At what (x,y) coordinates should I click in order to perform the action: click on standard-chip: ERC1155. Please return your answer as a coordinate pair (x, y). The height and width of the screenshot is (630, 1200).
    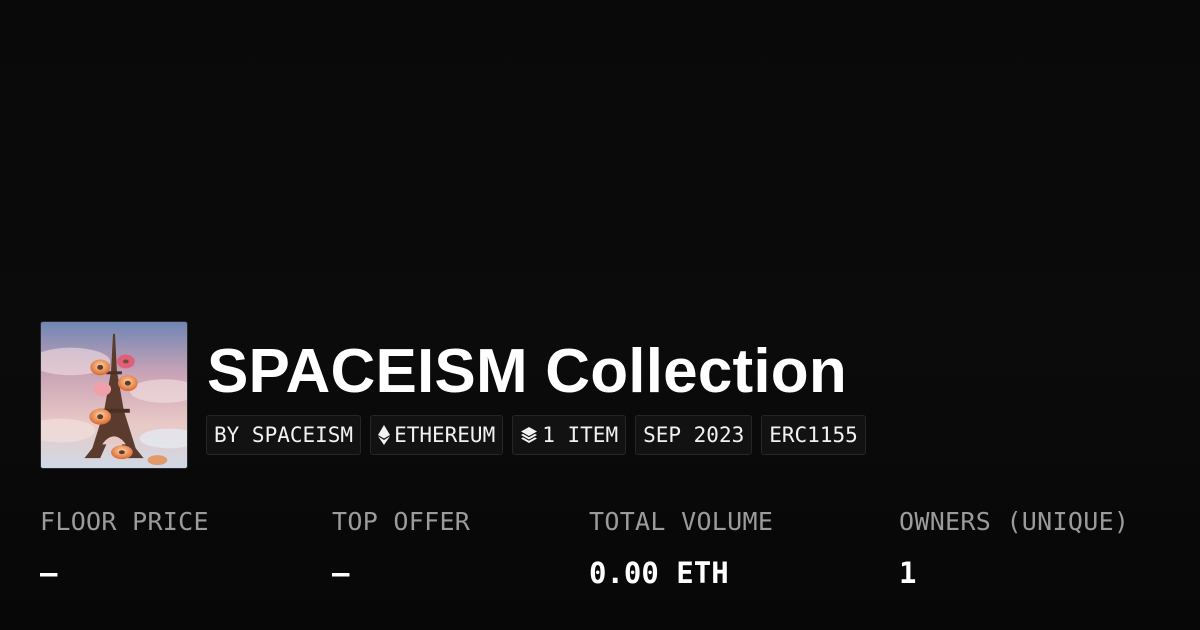
    Looking at the image, I should click on (813, 435).